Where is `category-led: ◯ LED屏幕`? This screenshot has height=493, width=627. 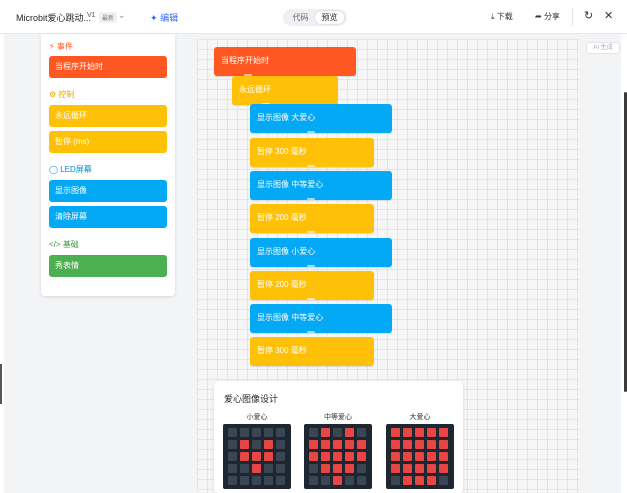 category-led: ◯ LED屏幕 is located at coordinates (70, 169).